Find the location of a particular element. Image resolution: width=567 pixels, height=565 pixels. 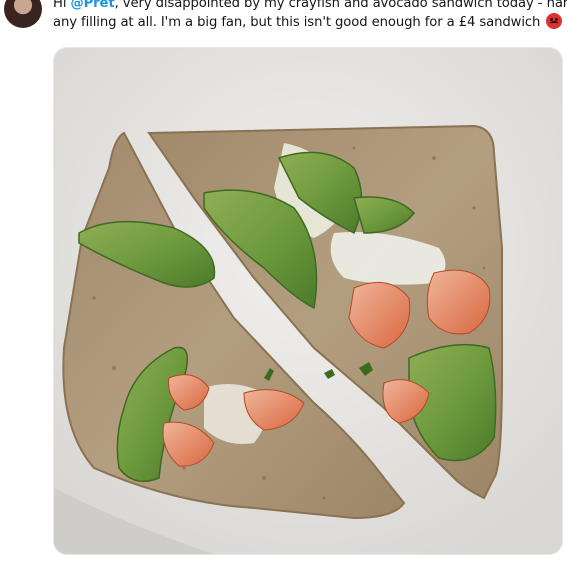

angry-face-icon is located at coordinates (554, 21).